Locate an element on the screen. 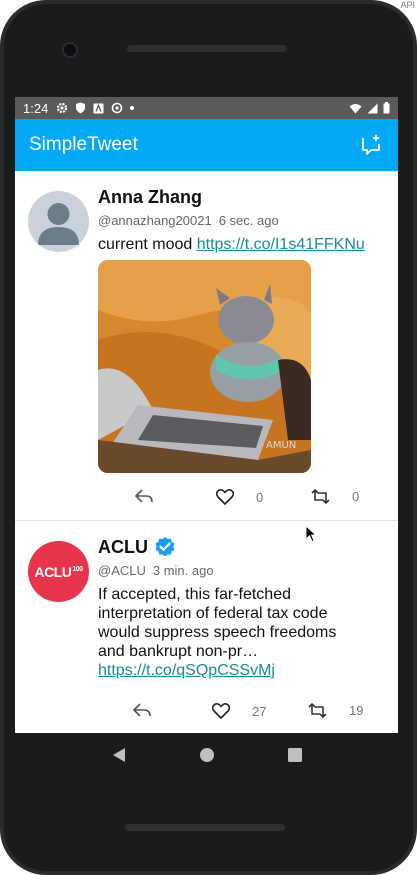  timestamp: 3 min. ago is located at coordinates (183, 570).